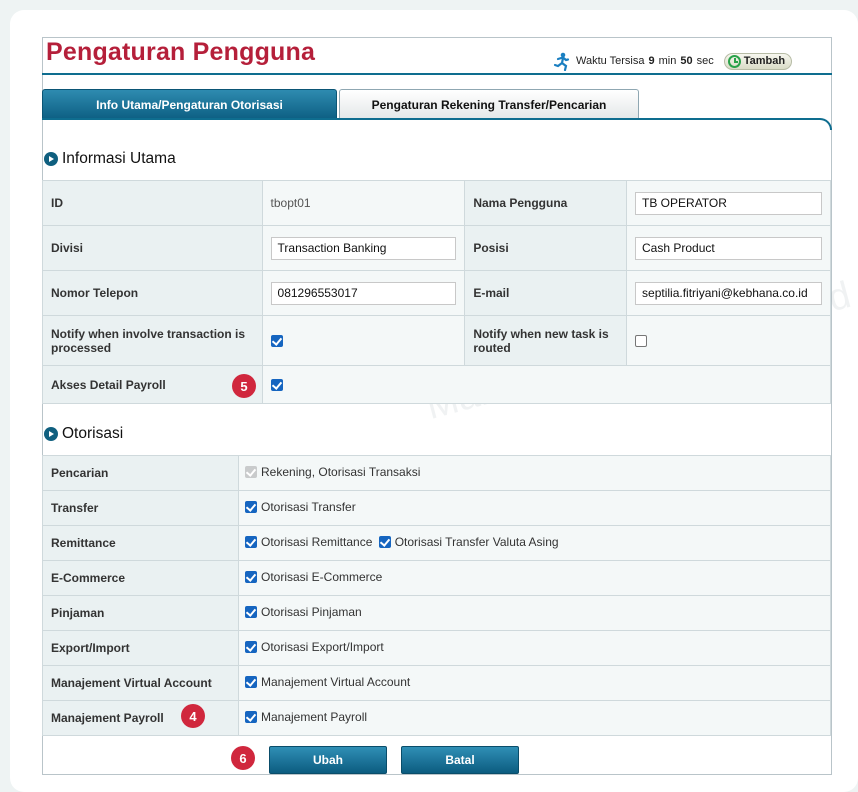  I want to click on auth-label-export-import: Export/Import, so click(140, 648).